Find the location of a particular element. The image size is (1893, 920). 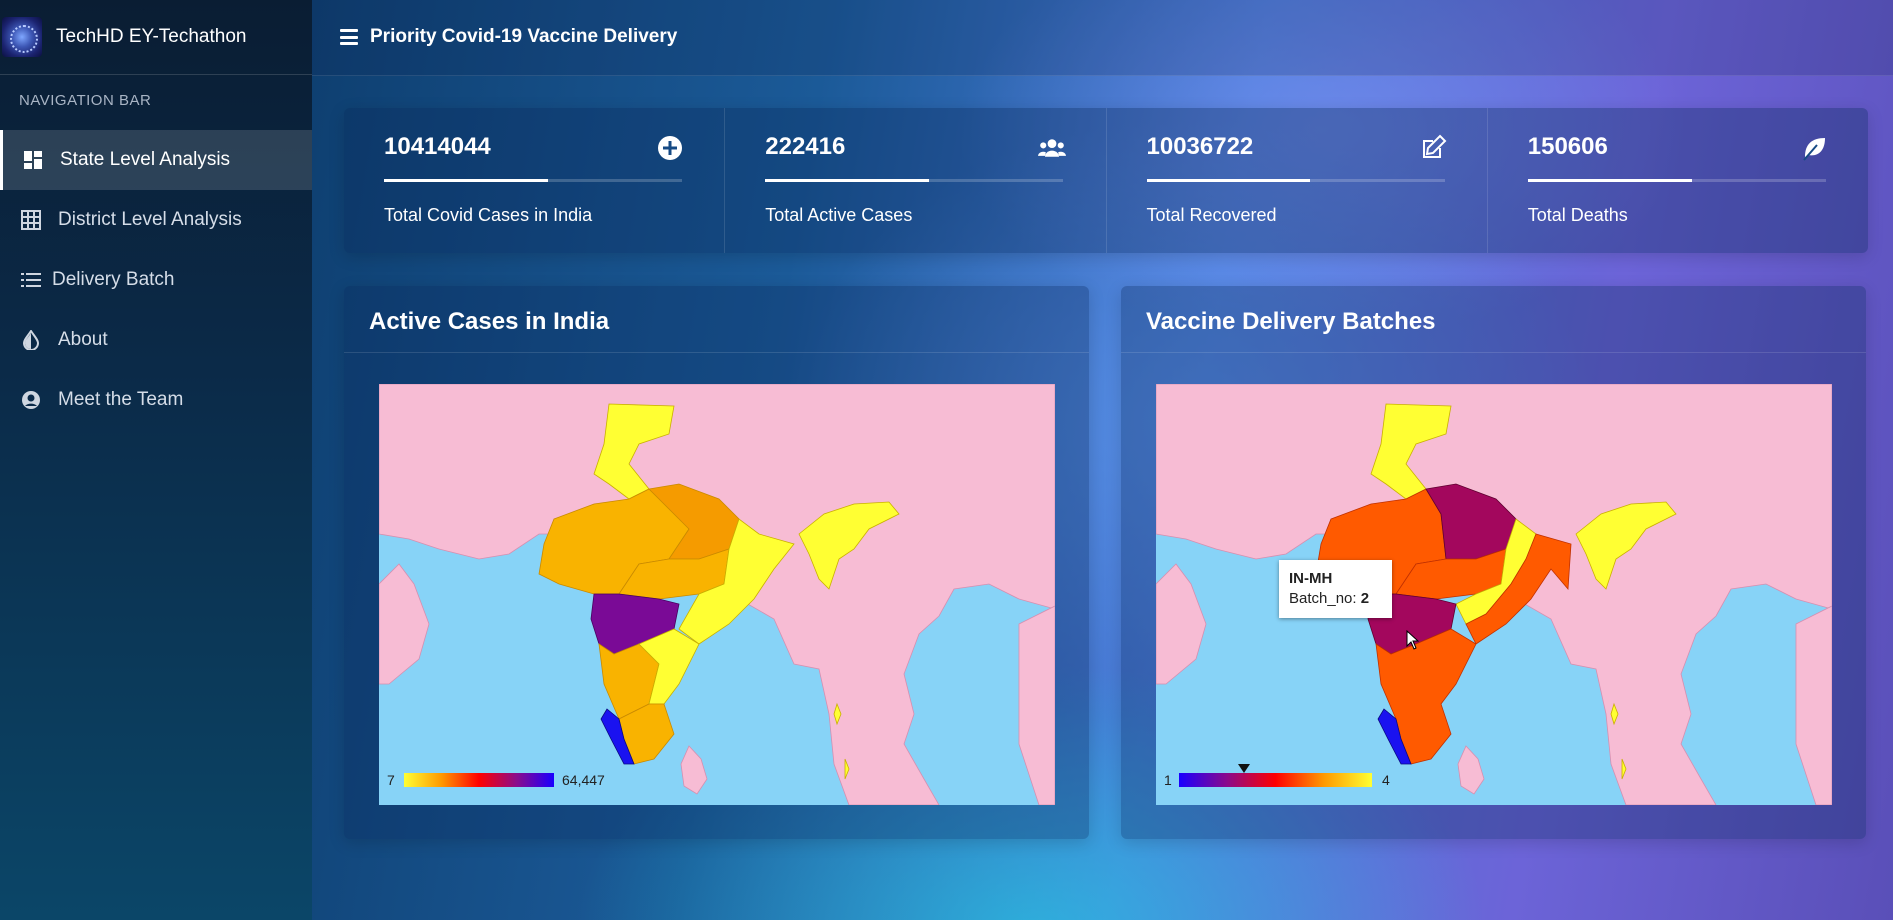

legend-max: 64,447 is located at coordinates (583, 780).